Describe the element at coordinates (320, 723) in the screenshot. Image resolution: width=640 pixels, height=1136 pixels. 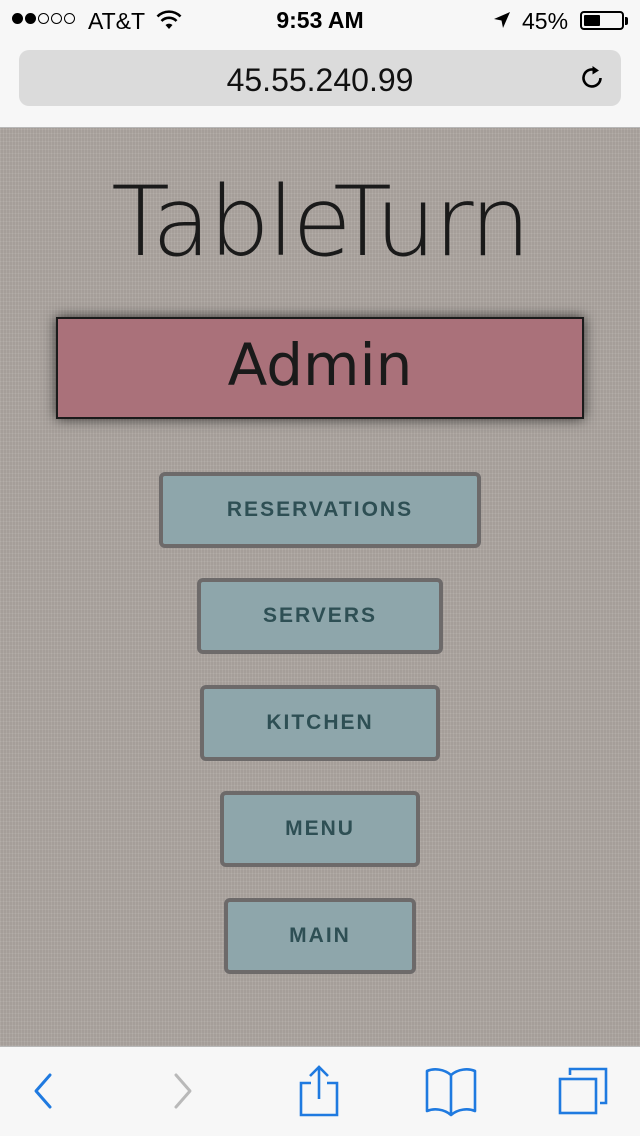
I see `kitchen-button: KITCHEN` at that location.